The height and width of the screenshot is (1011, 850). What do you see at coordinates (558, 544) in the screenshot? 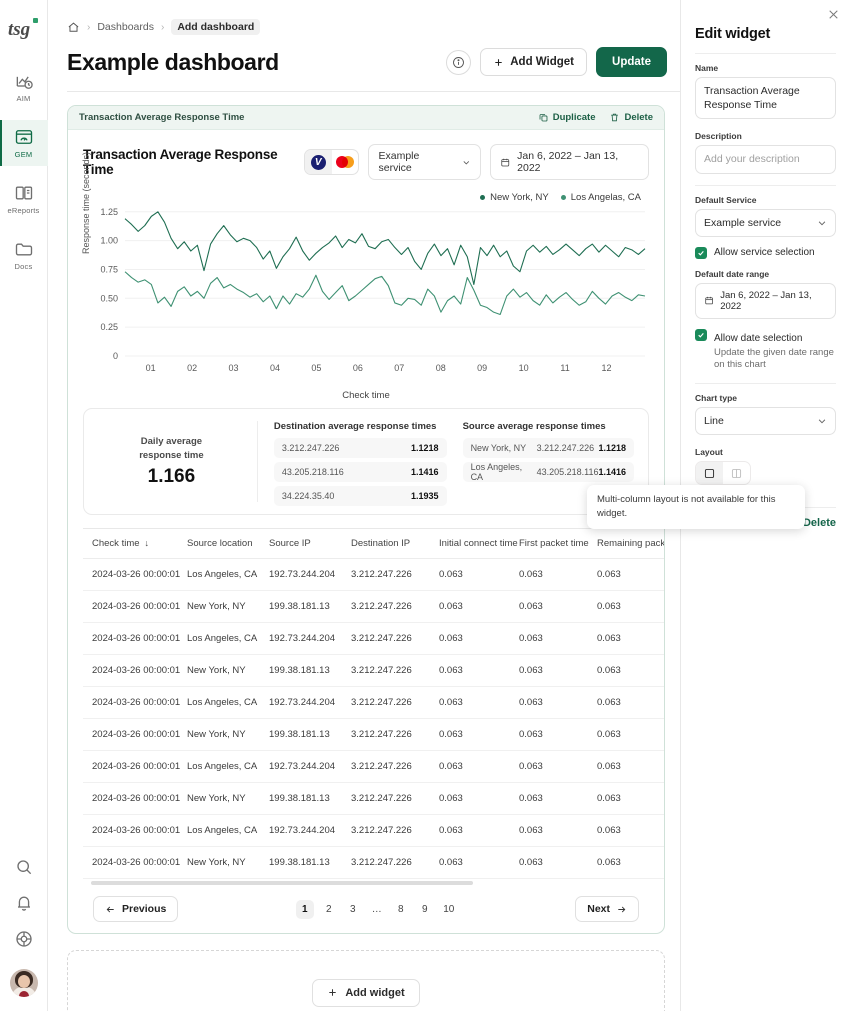
I see `column-header-first-packet-time: First packet time` at bounding box center [558, 544].